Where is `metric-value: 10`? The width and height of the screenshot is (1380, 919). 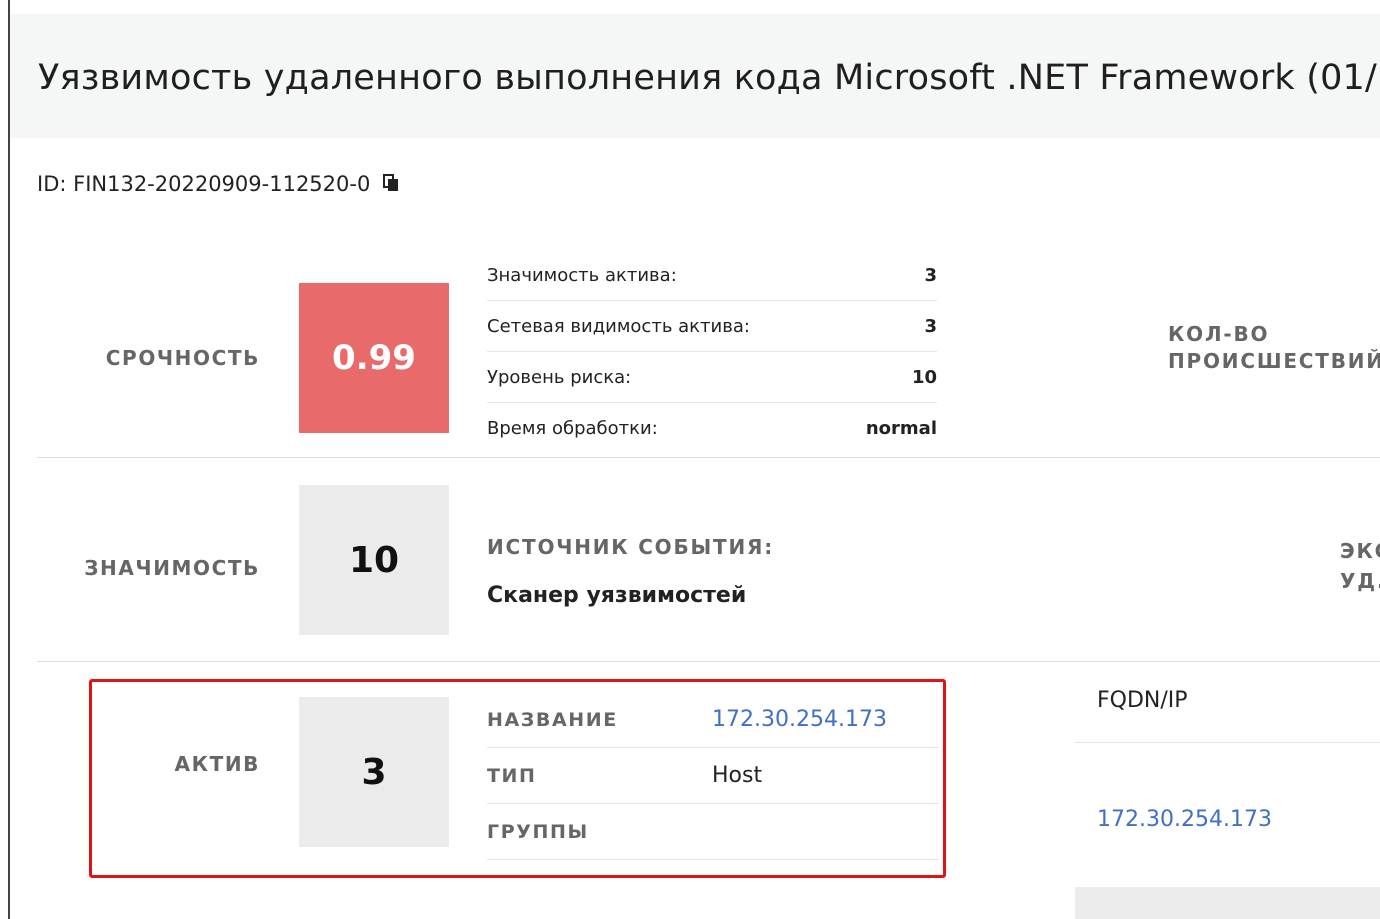
metric-value: 10 is located at coordinates (924, 377).